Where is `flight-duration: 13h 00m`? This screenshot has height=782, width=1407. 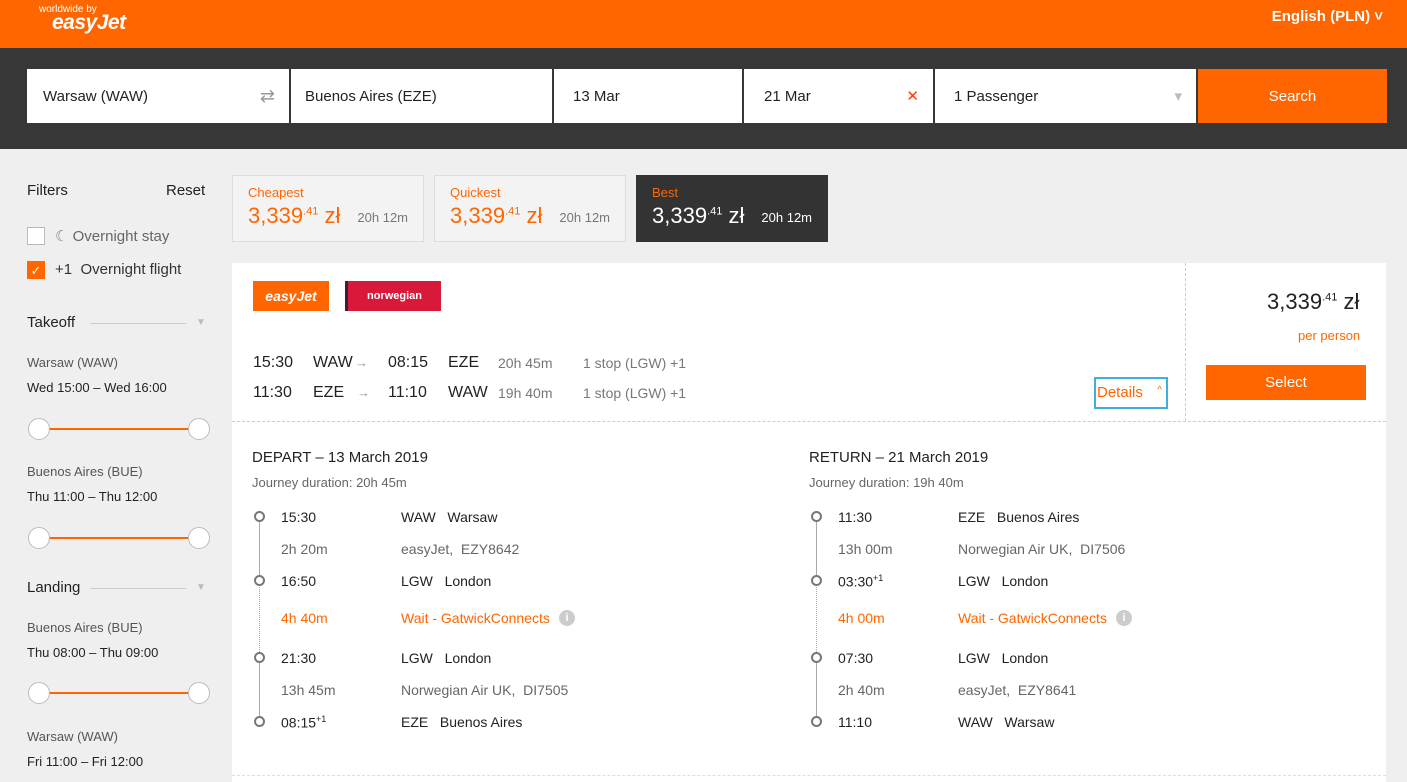 flight-duration: 13h 00m is located at coordinates (865, 549).